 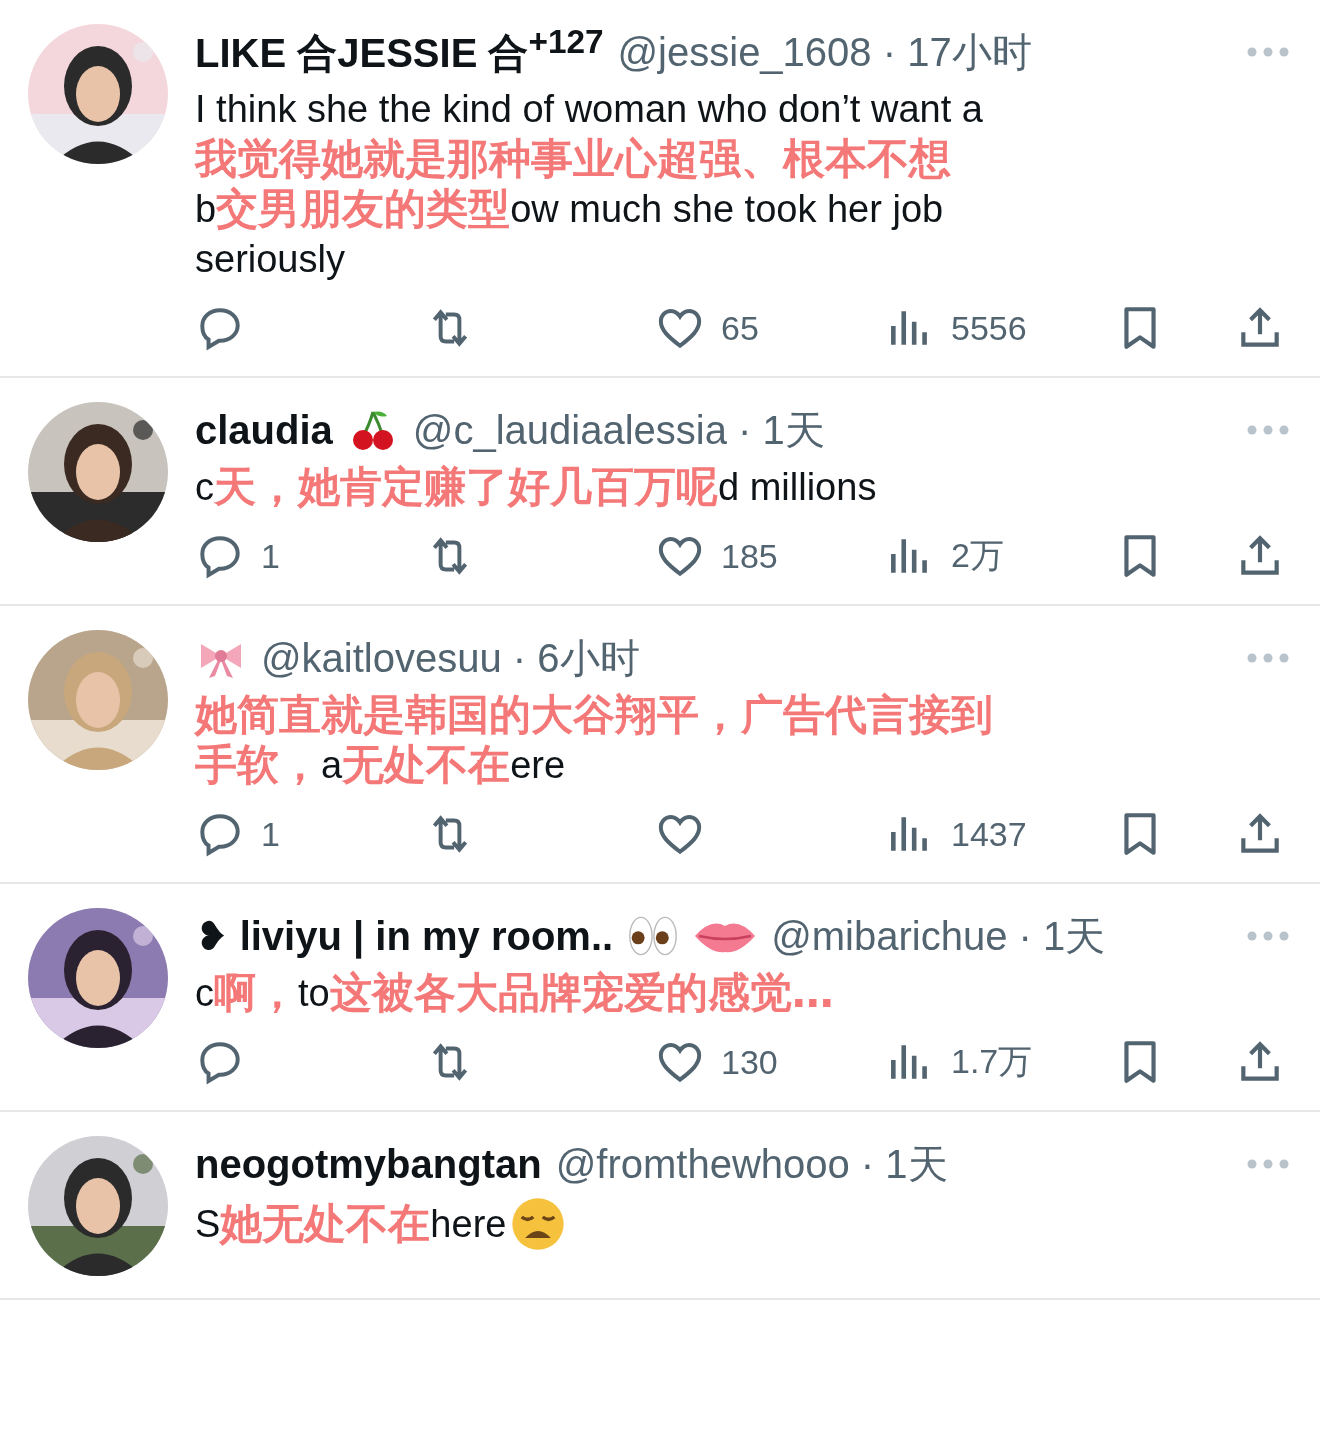 I want to click on views-button: 2万, so click(x=944, y=556).